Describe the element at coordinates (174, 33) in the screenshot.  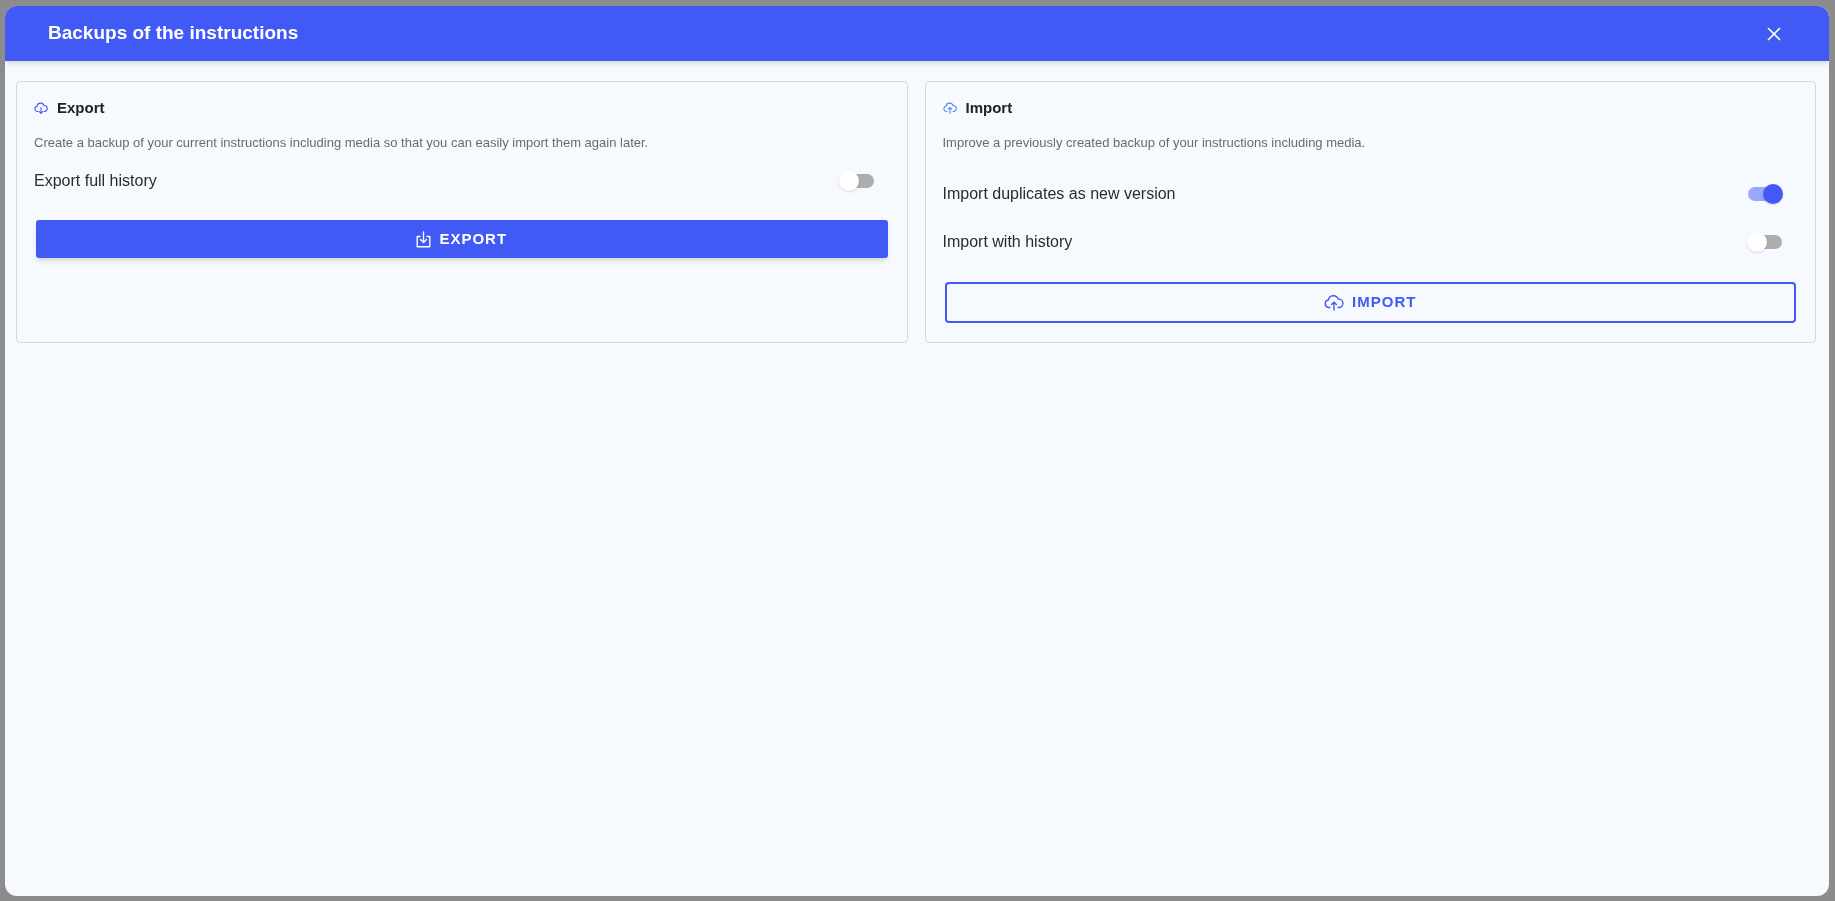
I see `dialog-title: Backups of the instructions` at that location.